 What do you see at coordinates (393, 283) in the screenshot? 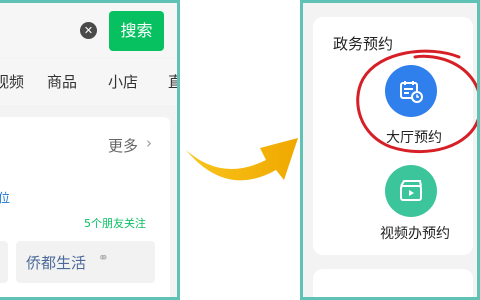
I see `next-card` at bounding box center [393, 283].